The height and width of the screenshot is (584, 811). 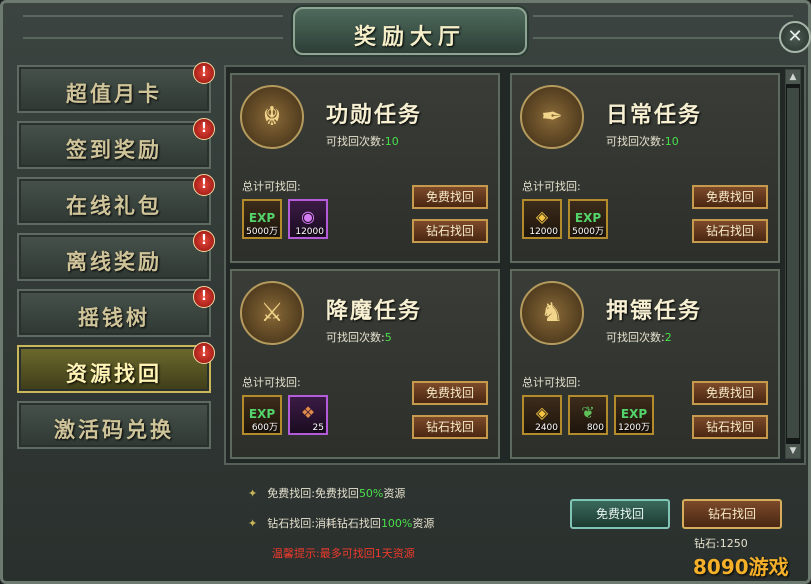 I want to click on sidebar-item-monthly-card: 超值月卡 !, so click(x=116, y=87).